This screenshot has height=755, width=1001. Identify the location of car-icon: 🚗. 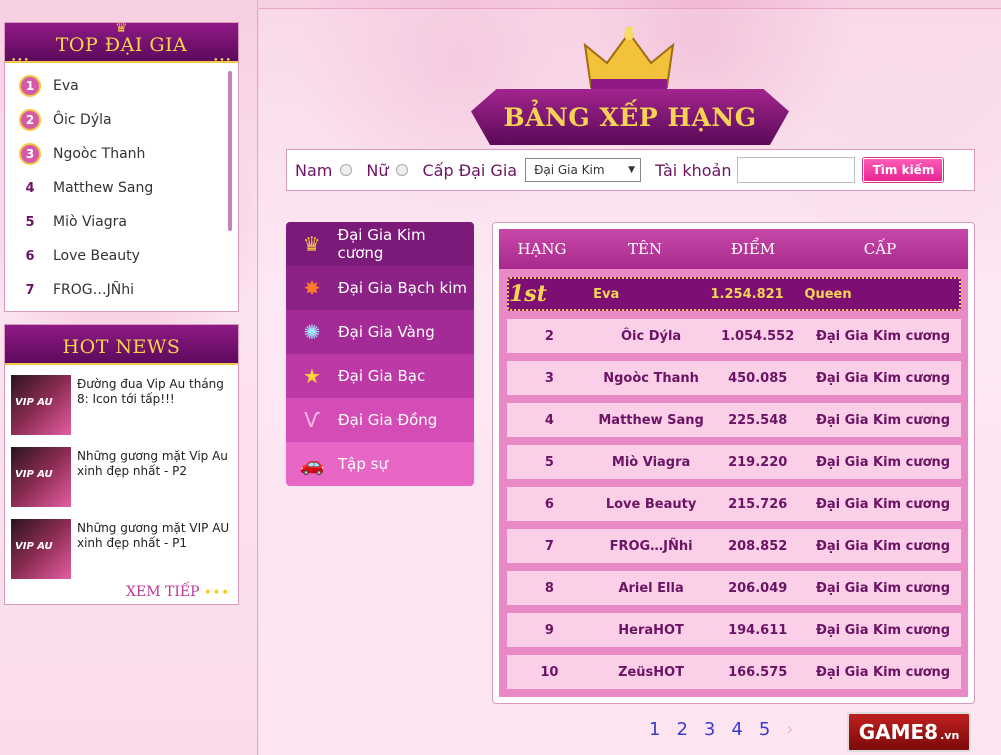
(312, 464).